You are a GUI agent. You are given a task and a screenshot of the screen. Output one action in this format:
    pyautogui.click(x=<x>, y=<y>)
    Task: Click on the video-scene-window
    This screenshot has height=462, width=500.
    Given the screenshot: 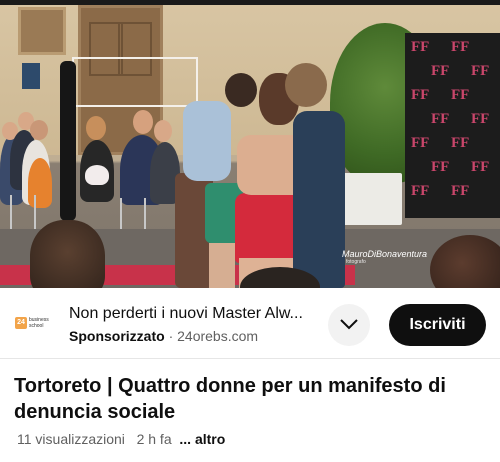 What is the action you would take?
    pyautogui.click(x=42, y=31)
    